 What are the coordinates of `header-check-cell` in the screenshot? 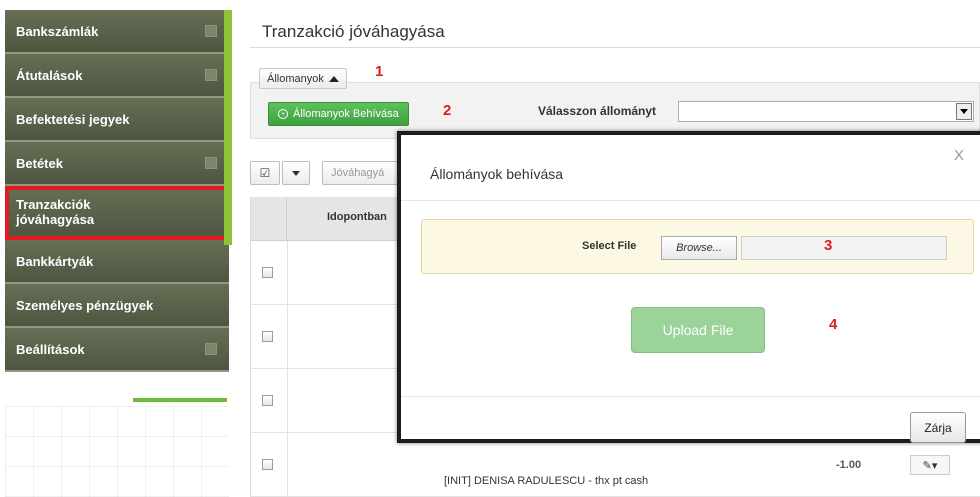 It's located at (269, 219).